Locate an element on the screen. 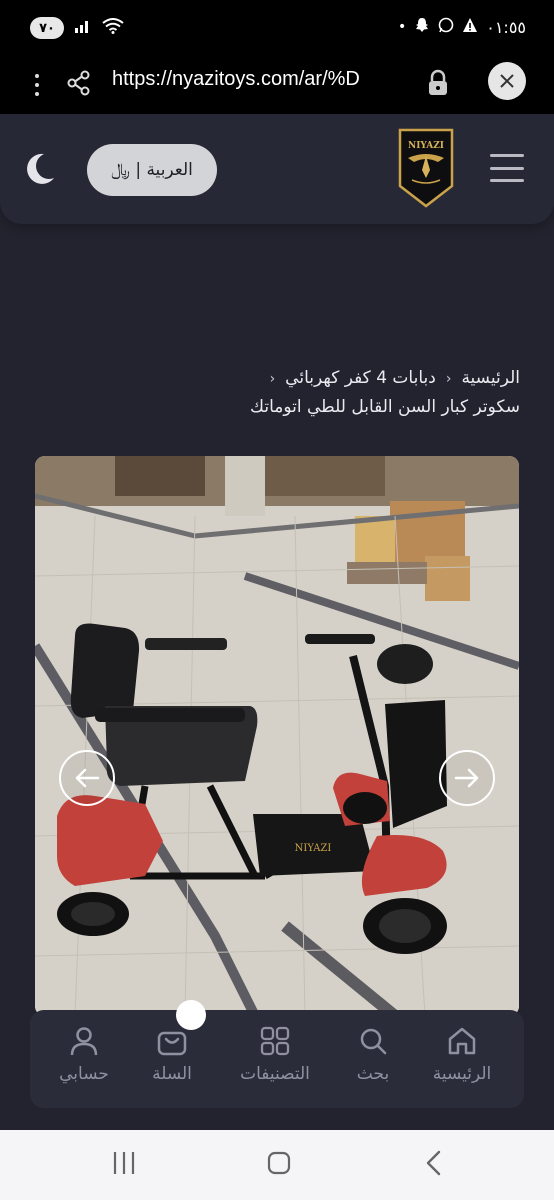 This screenshot has height=1200, width=554. battery-indicator: ٧٠ is located at coordinates (47, 28).